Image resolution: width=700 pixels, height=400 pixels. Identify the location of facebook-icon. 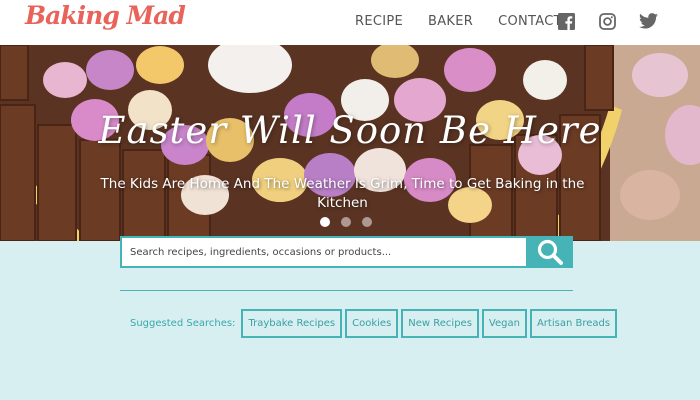
(566, 21).